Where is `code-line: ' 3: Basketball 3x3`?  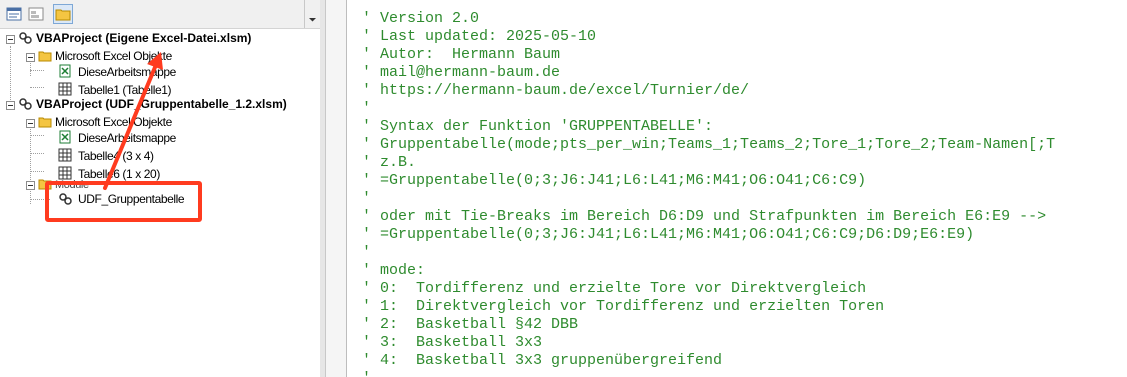 code-line: ' 3: Basketball 3x3 is located at coordinates (452, 342).